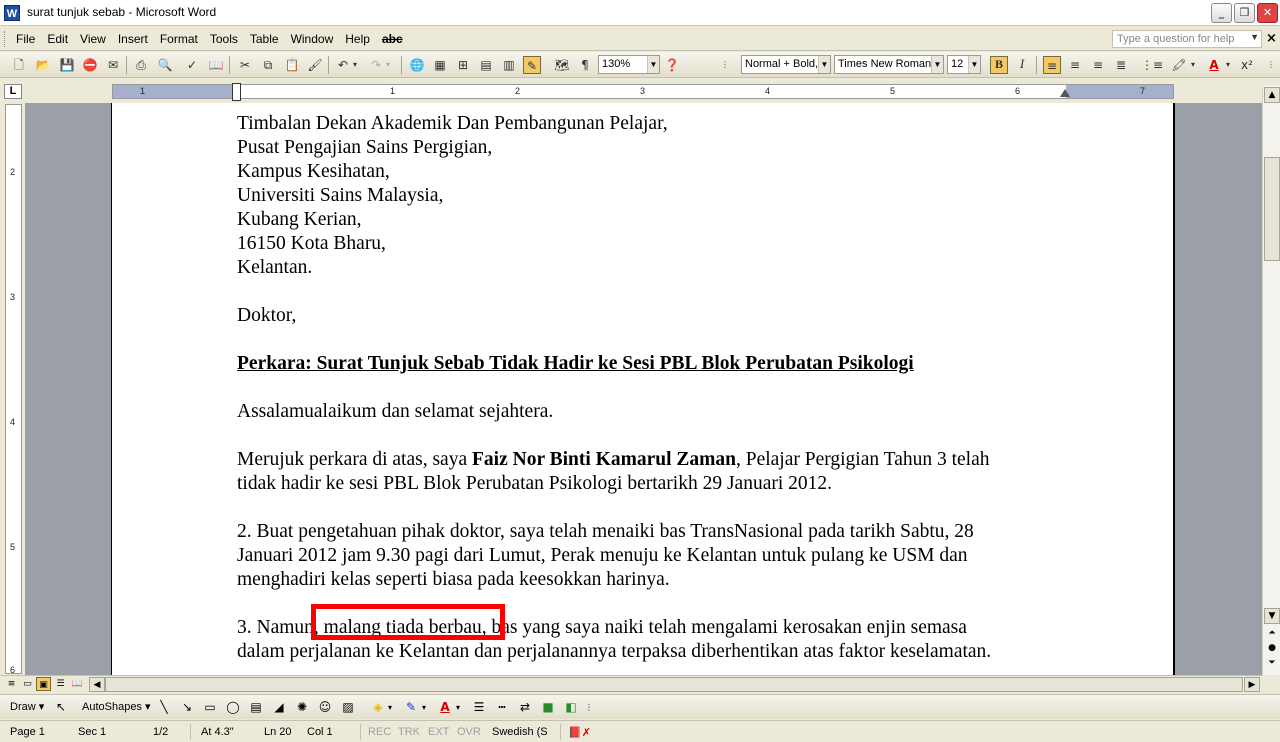 Image resolution: width=1280 pixels, height=742 pixels. I want to click on vertical-scrollbar: ▲ ▼ ⏶ ● ⏷, so click(1271, 380).